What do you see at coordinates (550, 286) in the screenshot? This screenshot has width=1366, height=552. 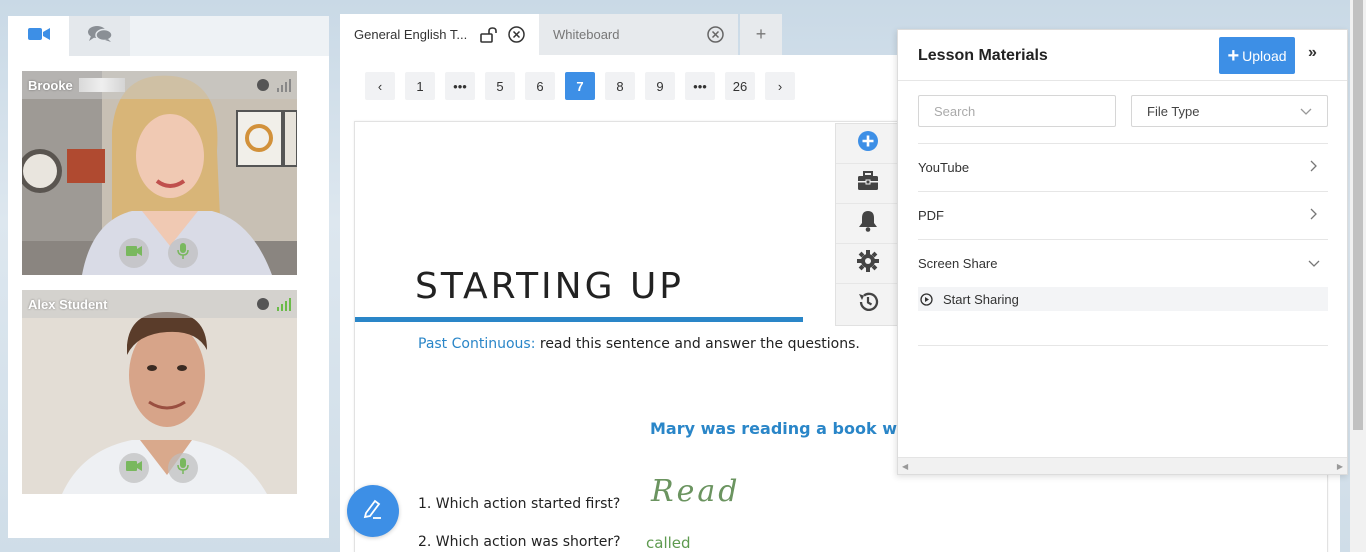 I see `slide-title: STARTING UP` at bounding box center [550, 286].